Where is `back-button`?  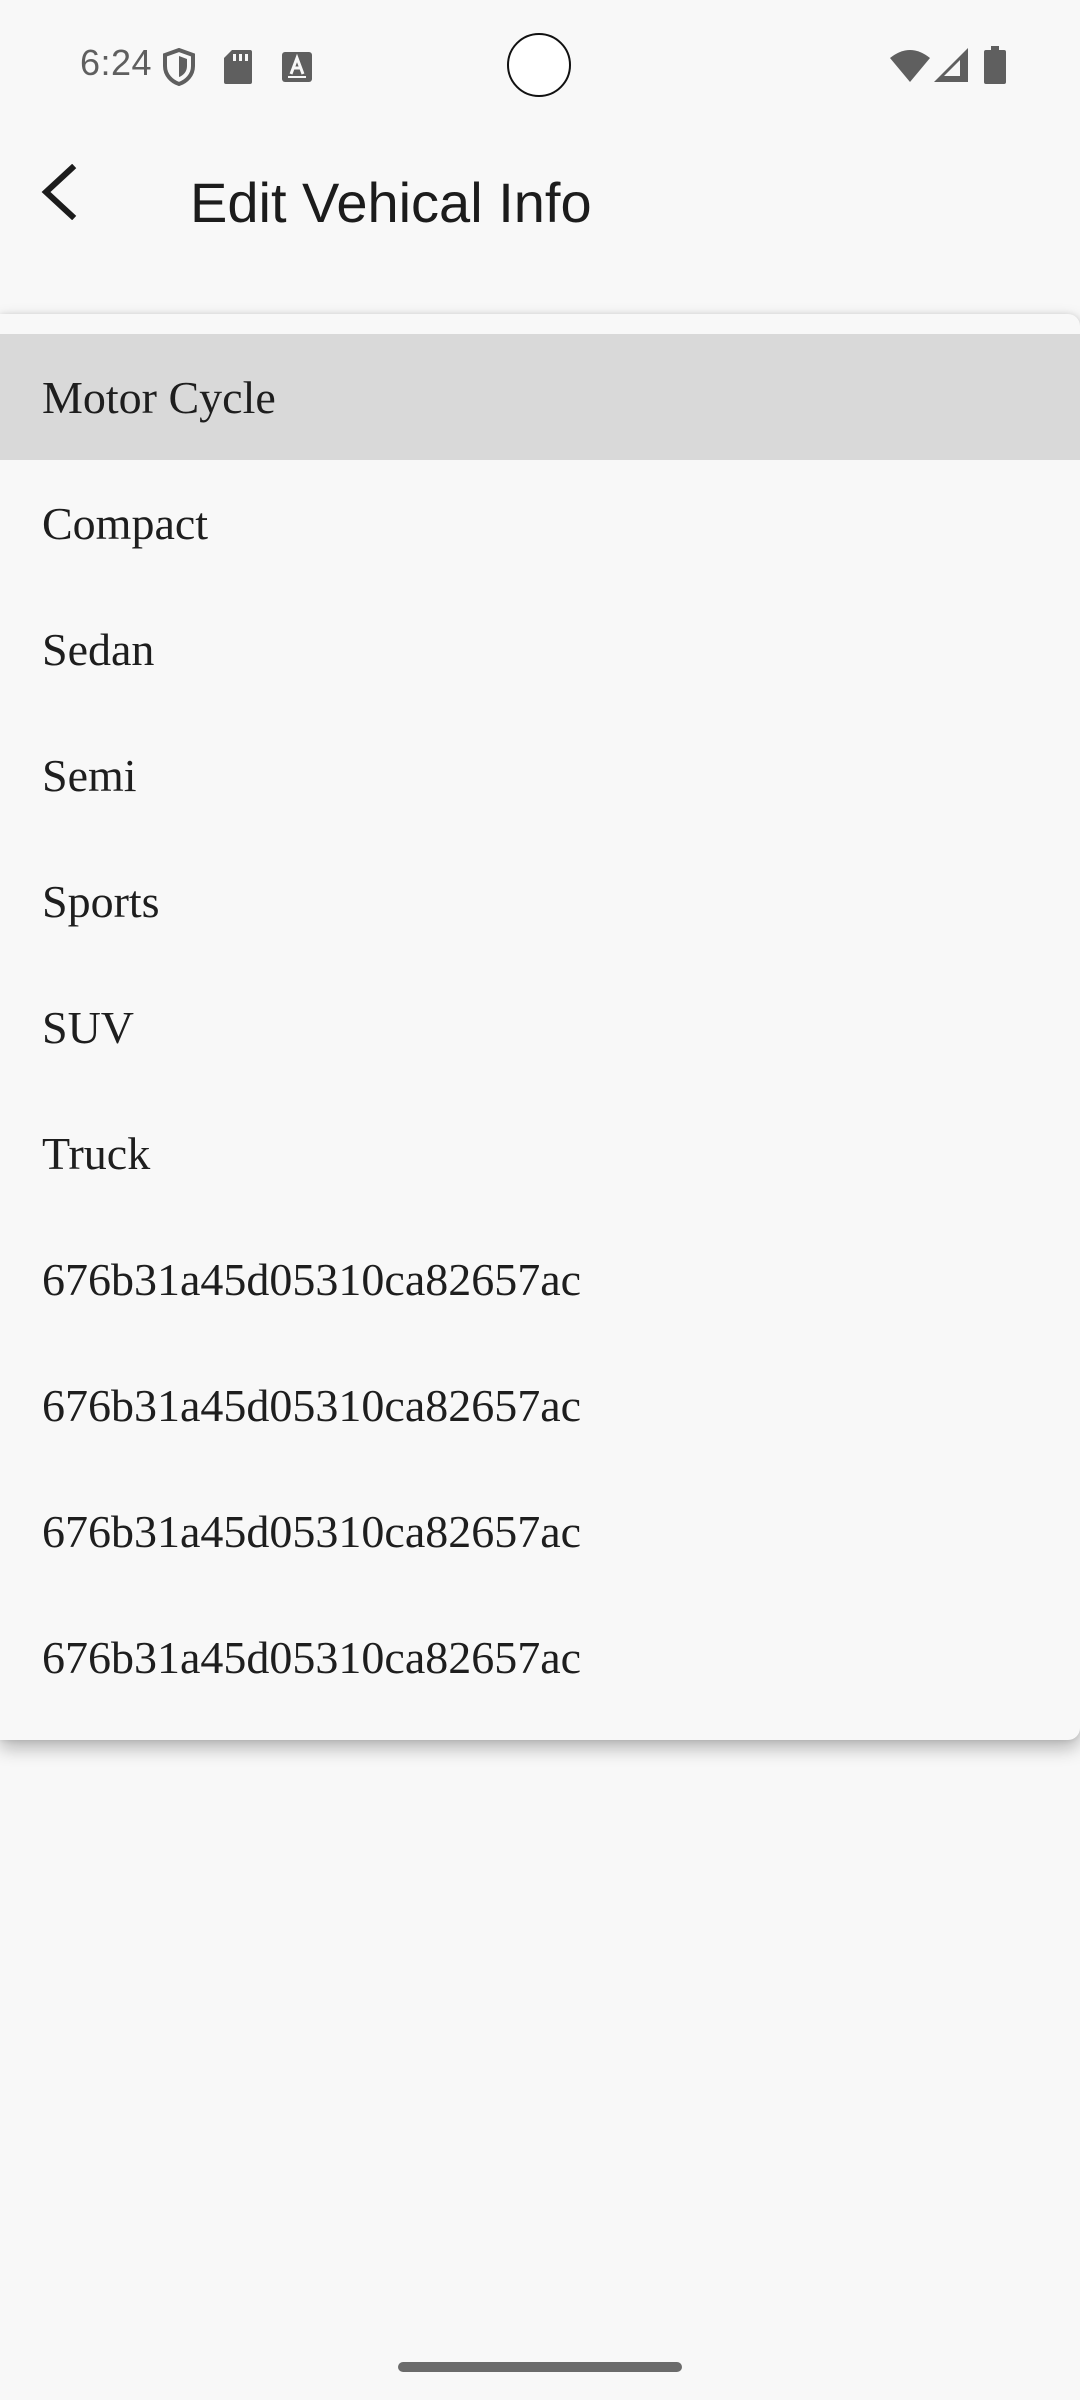 back-button is located at coordinates (58, 192).